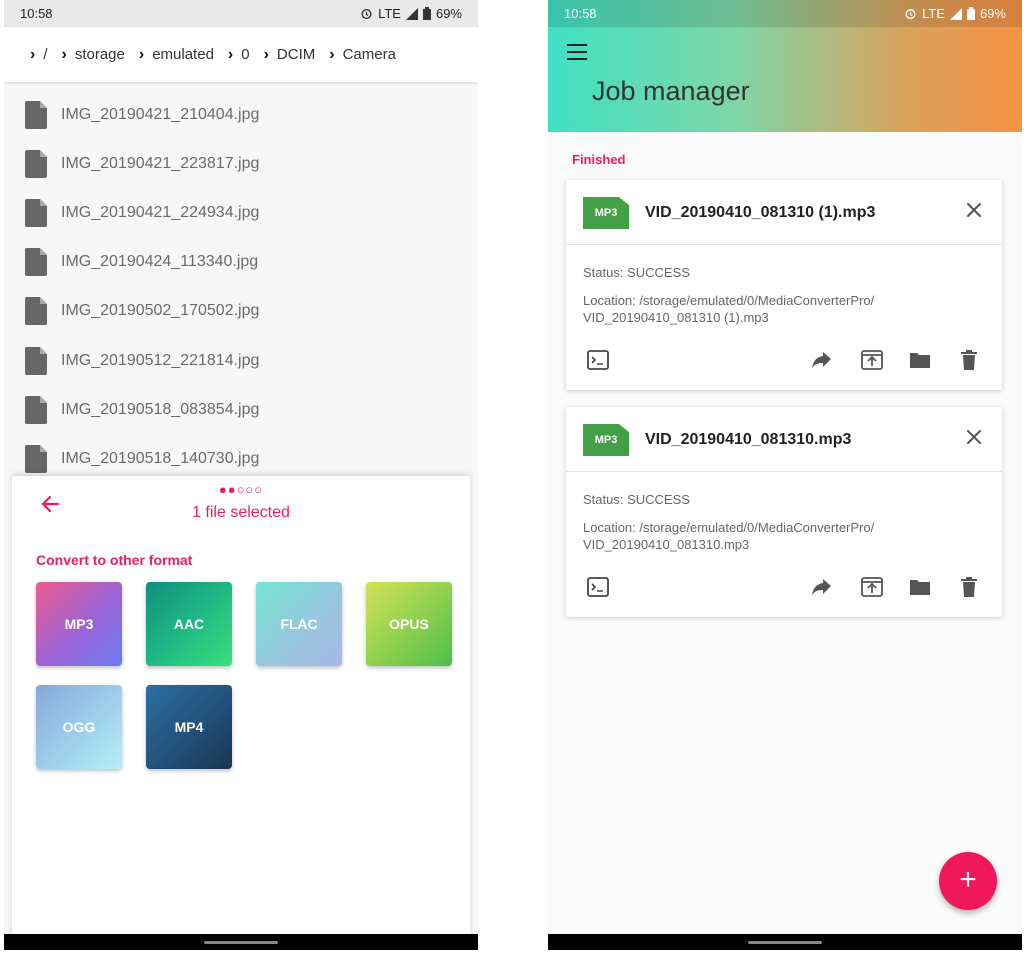 The height and width of the screenshot is (954, 1024). Describe the element at coordinates (241, 163) in the screenshot. I see `file-row: IMG_20190421_223817.jpg` at that location.